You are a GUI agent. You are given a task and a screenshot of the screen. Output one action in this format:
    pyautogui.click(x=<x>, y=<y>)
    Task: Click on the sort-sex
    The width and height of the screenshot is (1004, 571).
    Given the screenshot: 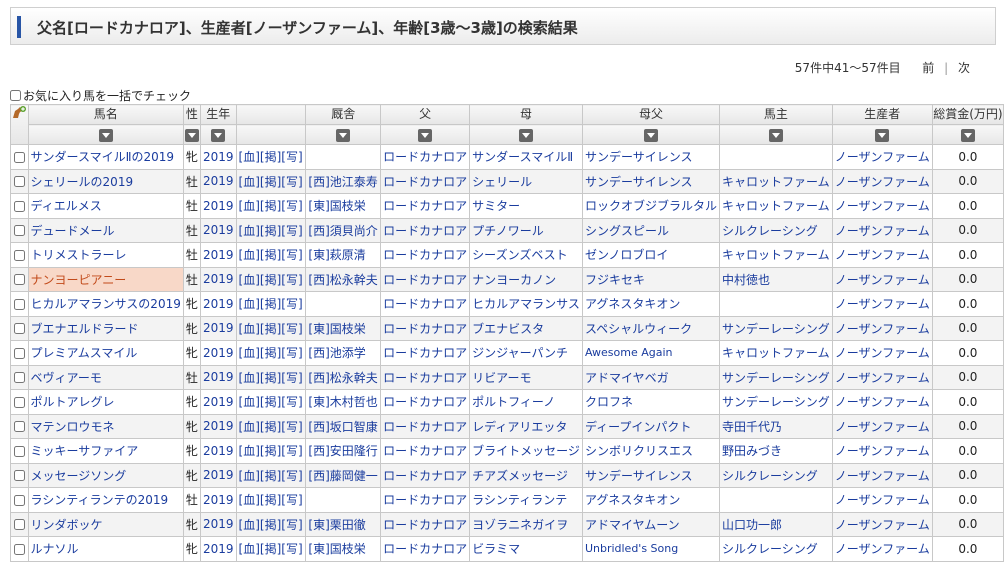 What is the action you would take?
    pyautogui.click(x=191, y=134)
    